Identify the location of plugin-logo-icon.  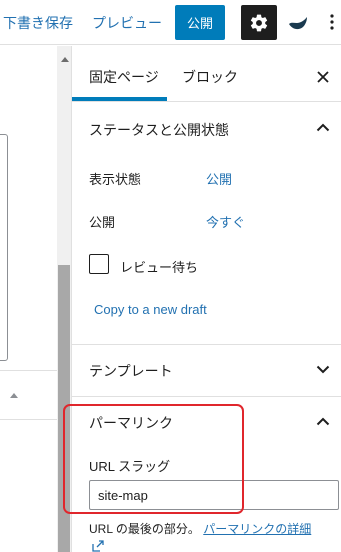
(298, 23).